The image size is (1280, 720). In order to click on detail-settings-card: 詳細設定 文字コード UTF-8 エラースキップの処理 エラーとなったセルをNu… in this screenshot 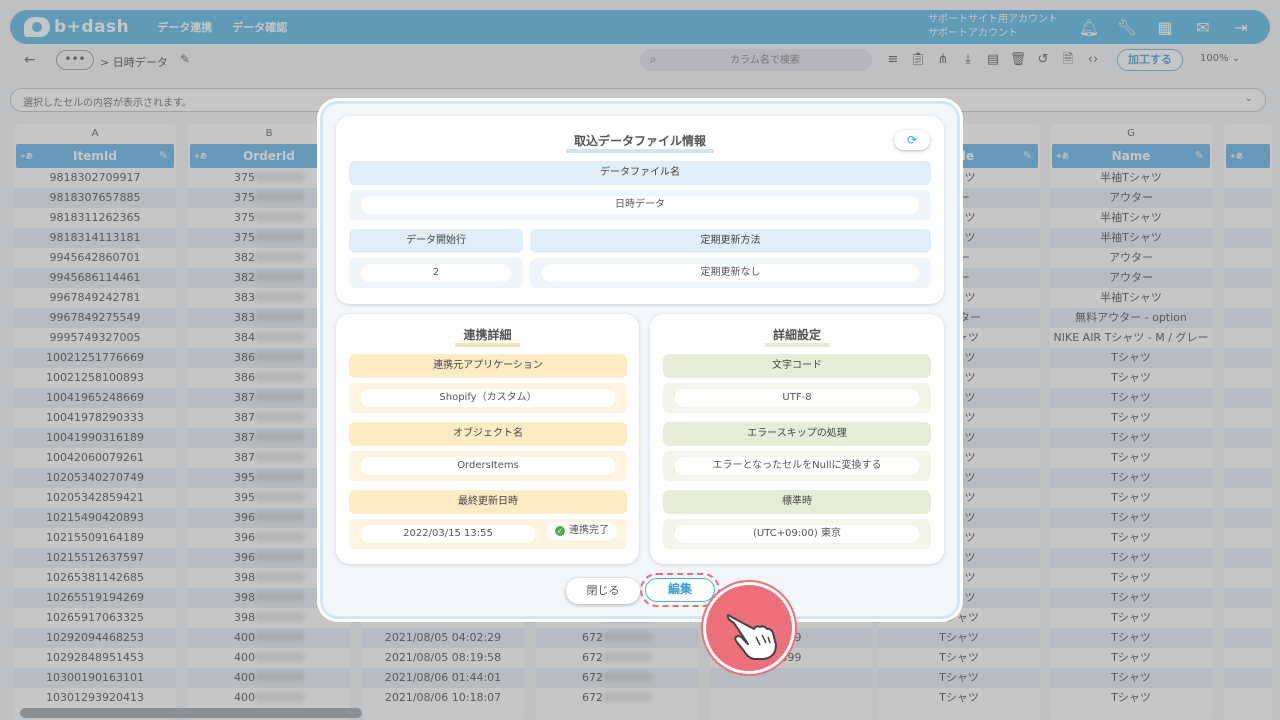, I will do `click(797, 439)`.